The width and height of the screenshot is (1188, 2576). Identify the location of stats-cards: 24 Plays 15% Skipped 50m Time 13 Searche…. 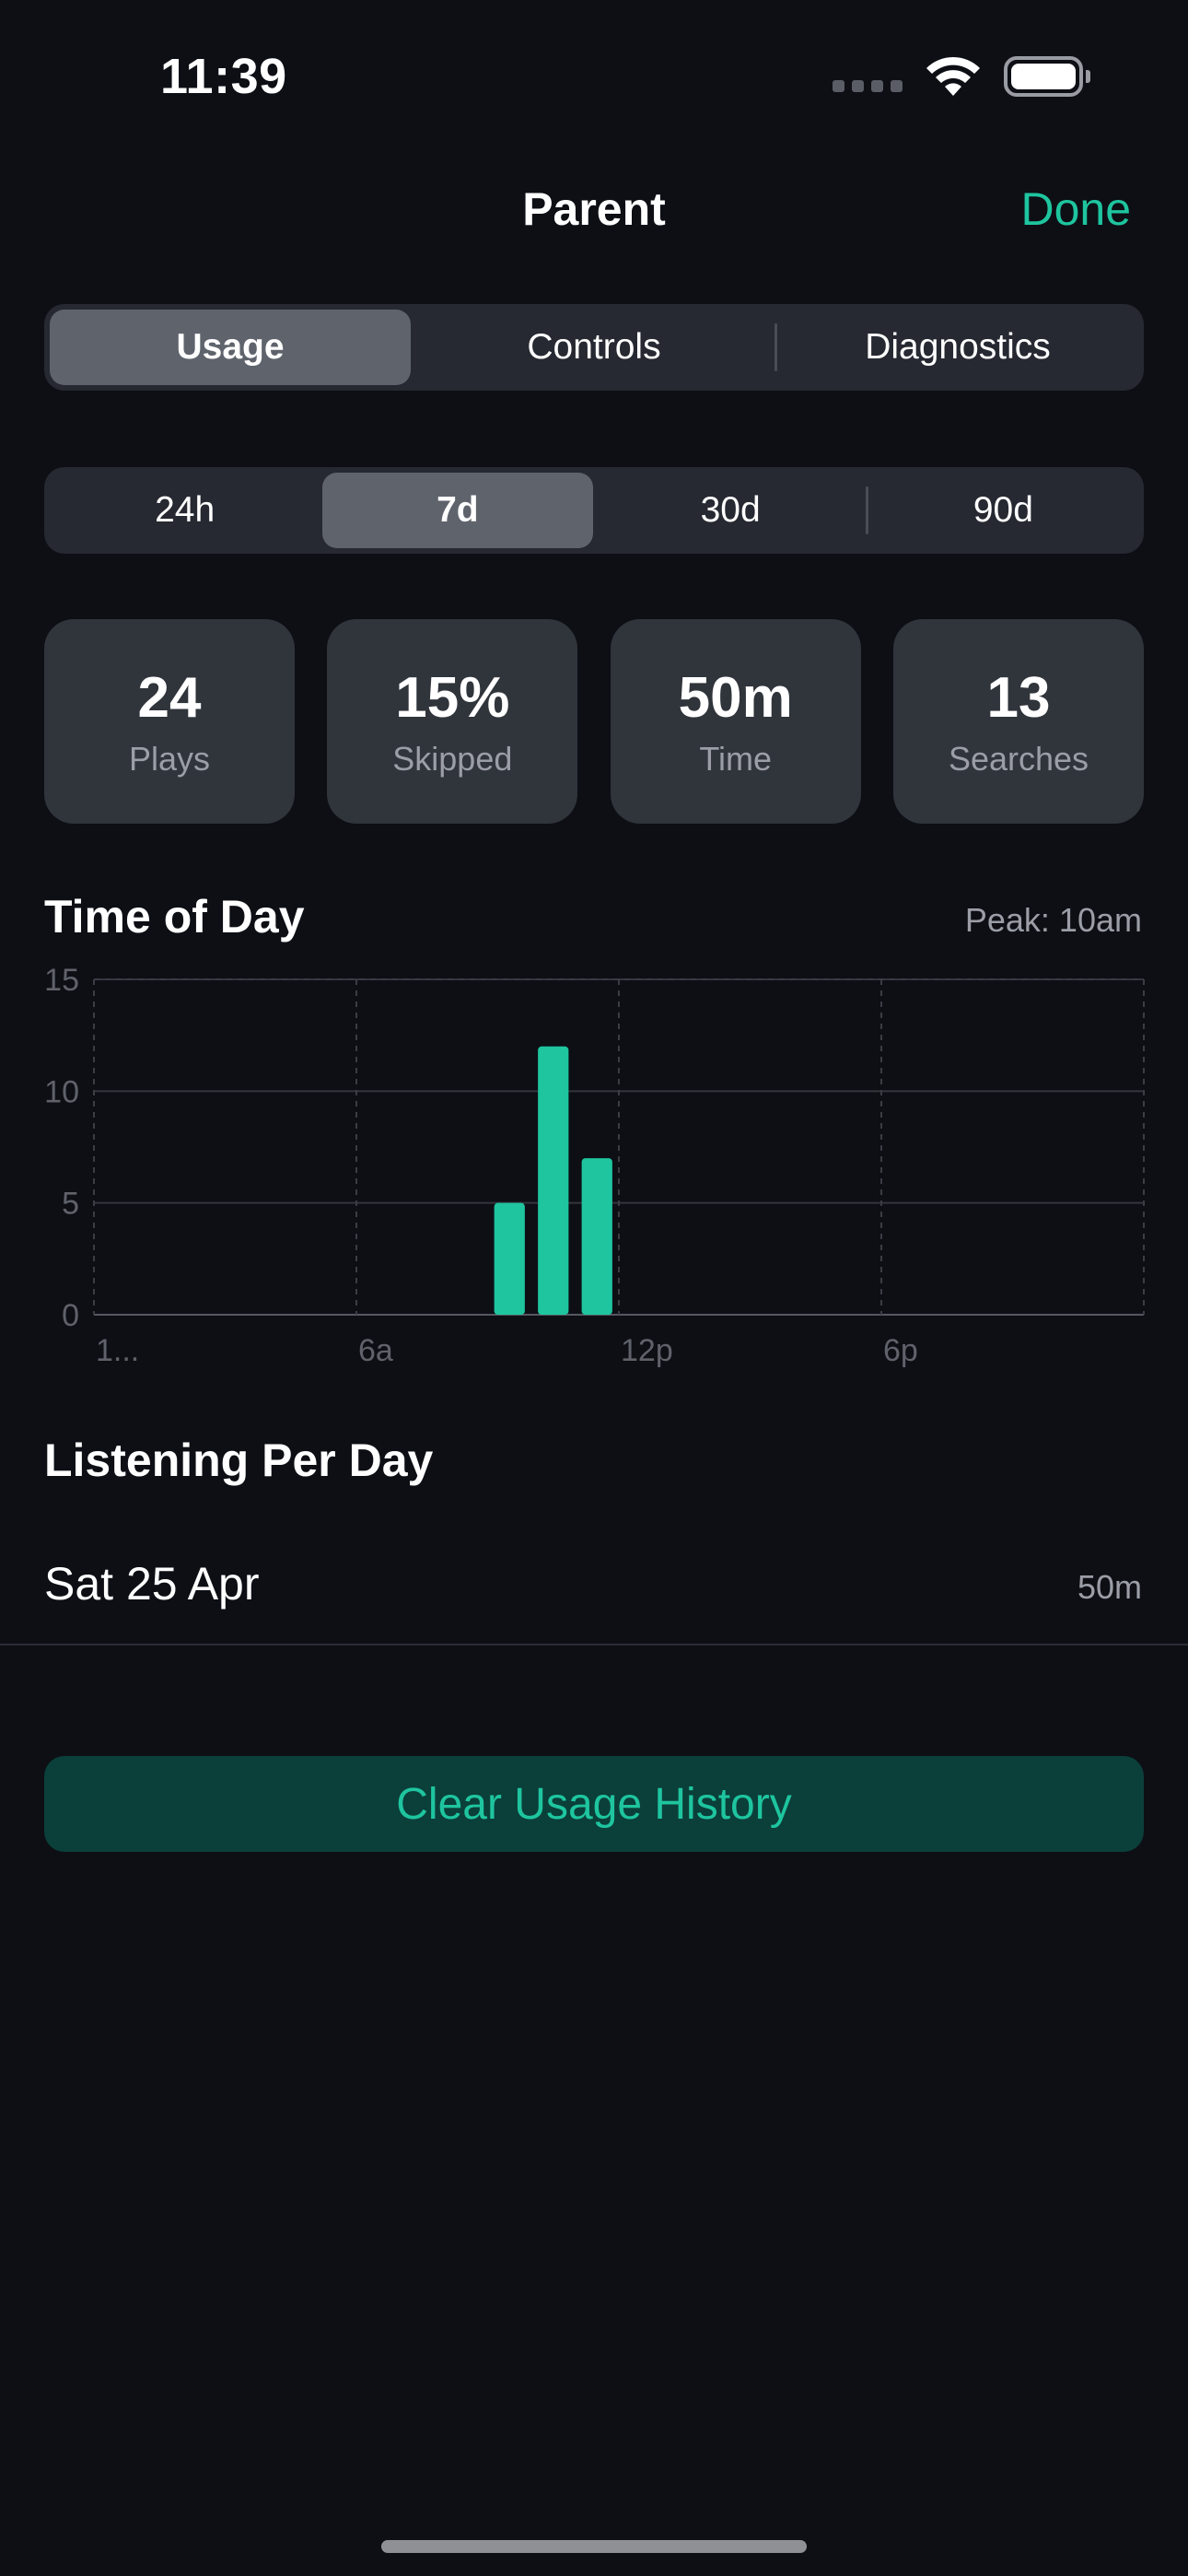
(594, 721).